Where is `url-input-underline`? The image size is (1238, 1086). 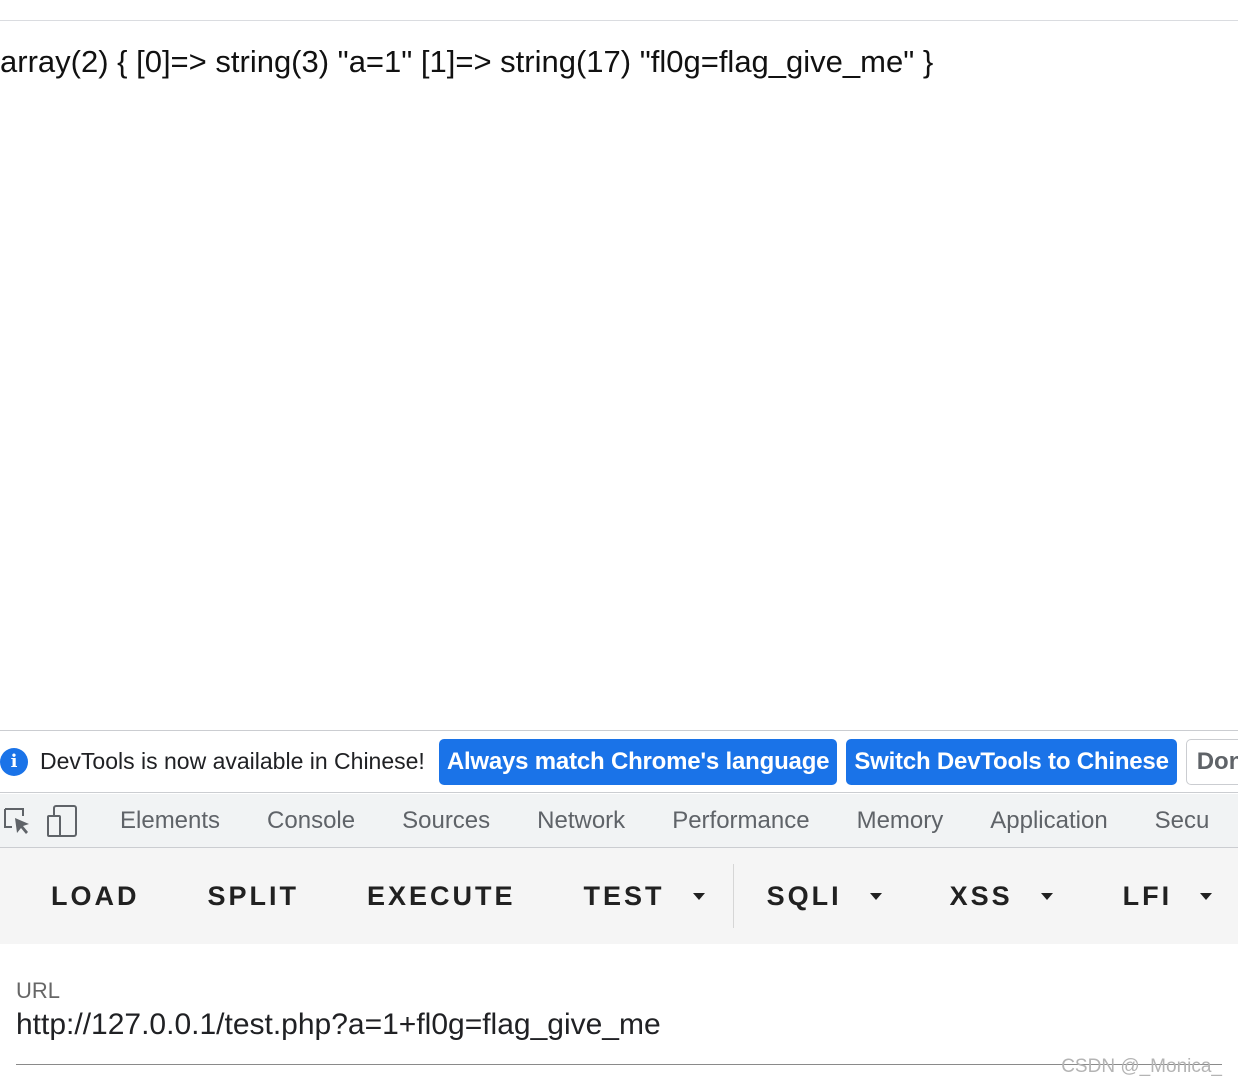
url-input-underline is located at coordinates (619, 1064).